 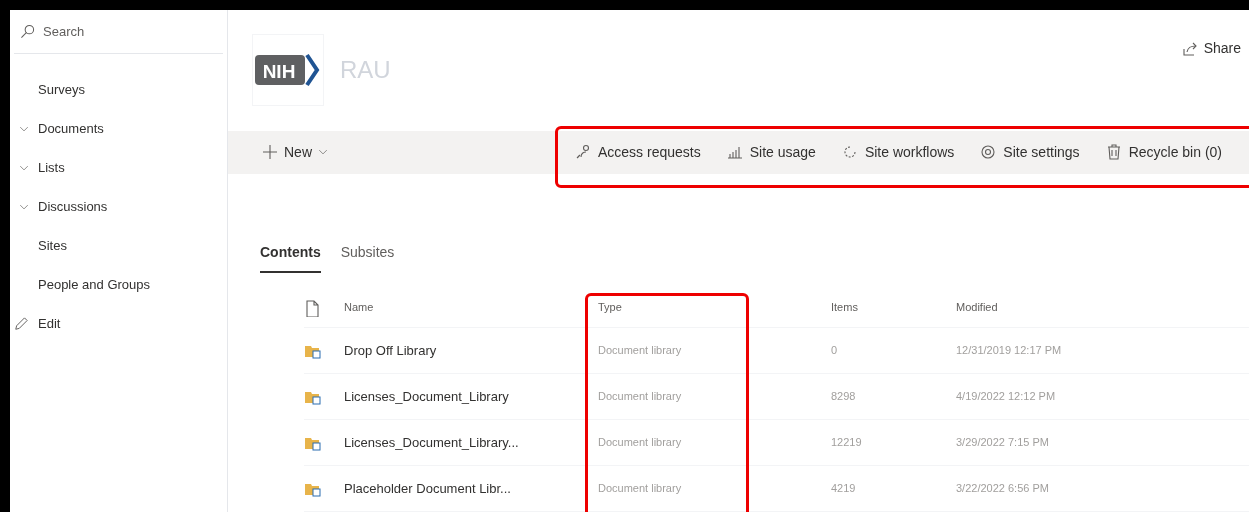 I want to click on tab: Subsites, so click(x=367, y=257).